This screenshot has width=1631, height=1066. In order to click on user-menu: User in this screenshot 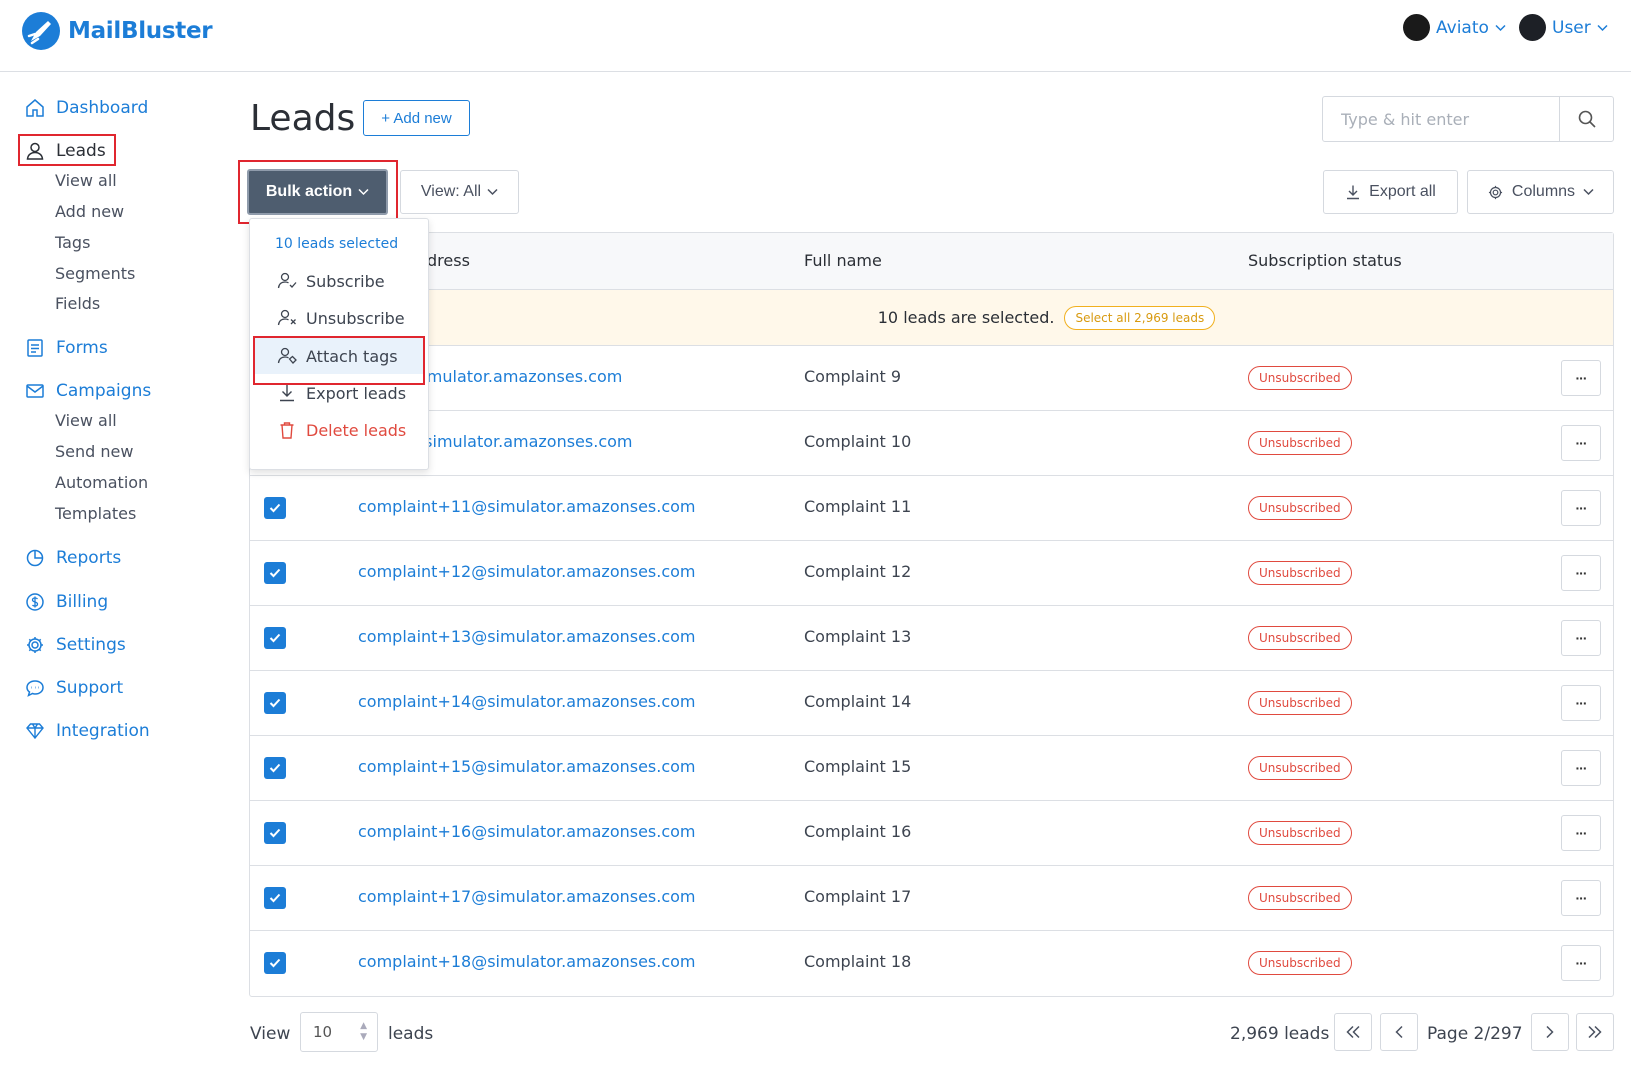, I will do `click(1563, 27)`.